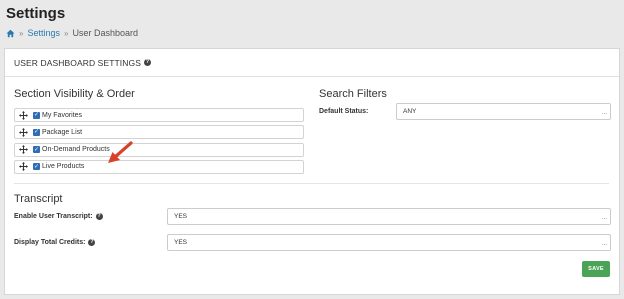 This screenshot has height=299, width=624. Describe the element at coordinates (63, 167) in the screenshot. I see `list-item-label: Live Products` at that location.